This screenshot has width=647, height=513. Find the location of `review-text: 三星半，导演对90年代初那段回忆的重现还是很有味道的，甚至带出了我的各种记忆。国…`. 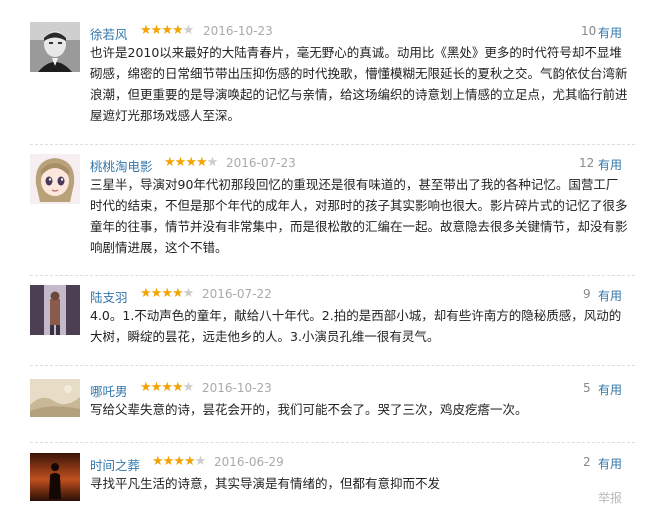

review-text: 三星半，导演对90年代初那段回忆的重现还是很有味道的，甚至带出了我的各种记忆。国… is located at coordinates (359, 216).